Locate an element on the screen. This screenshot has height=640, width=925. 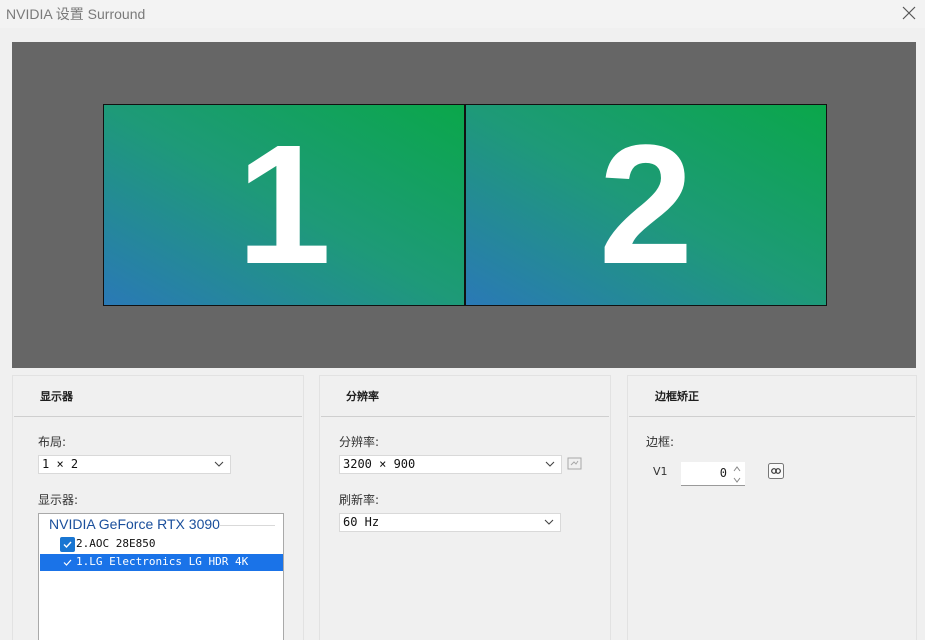
resolution-label: 分辨率: is located at coordinates (359, 442).